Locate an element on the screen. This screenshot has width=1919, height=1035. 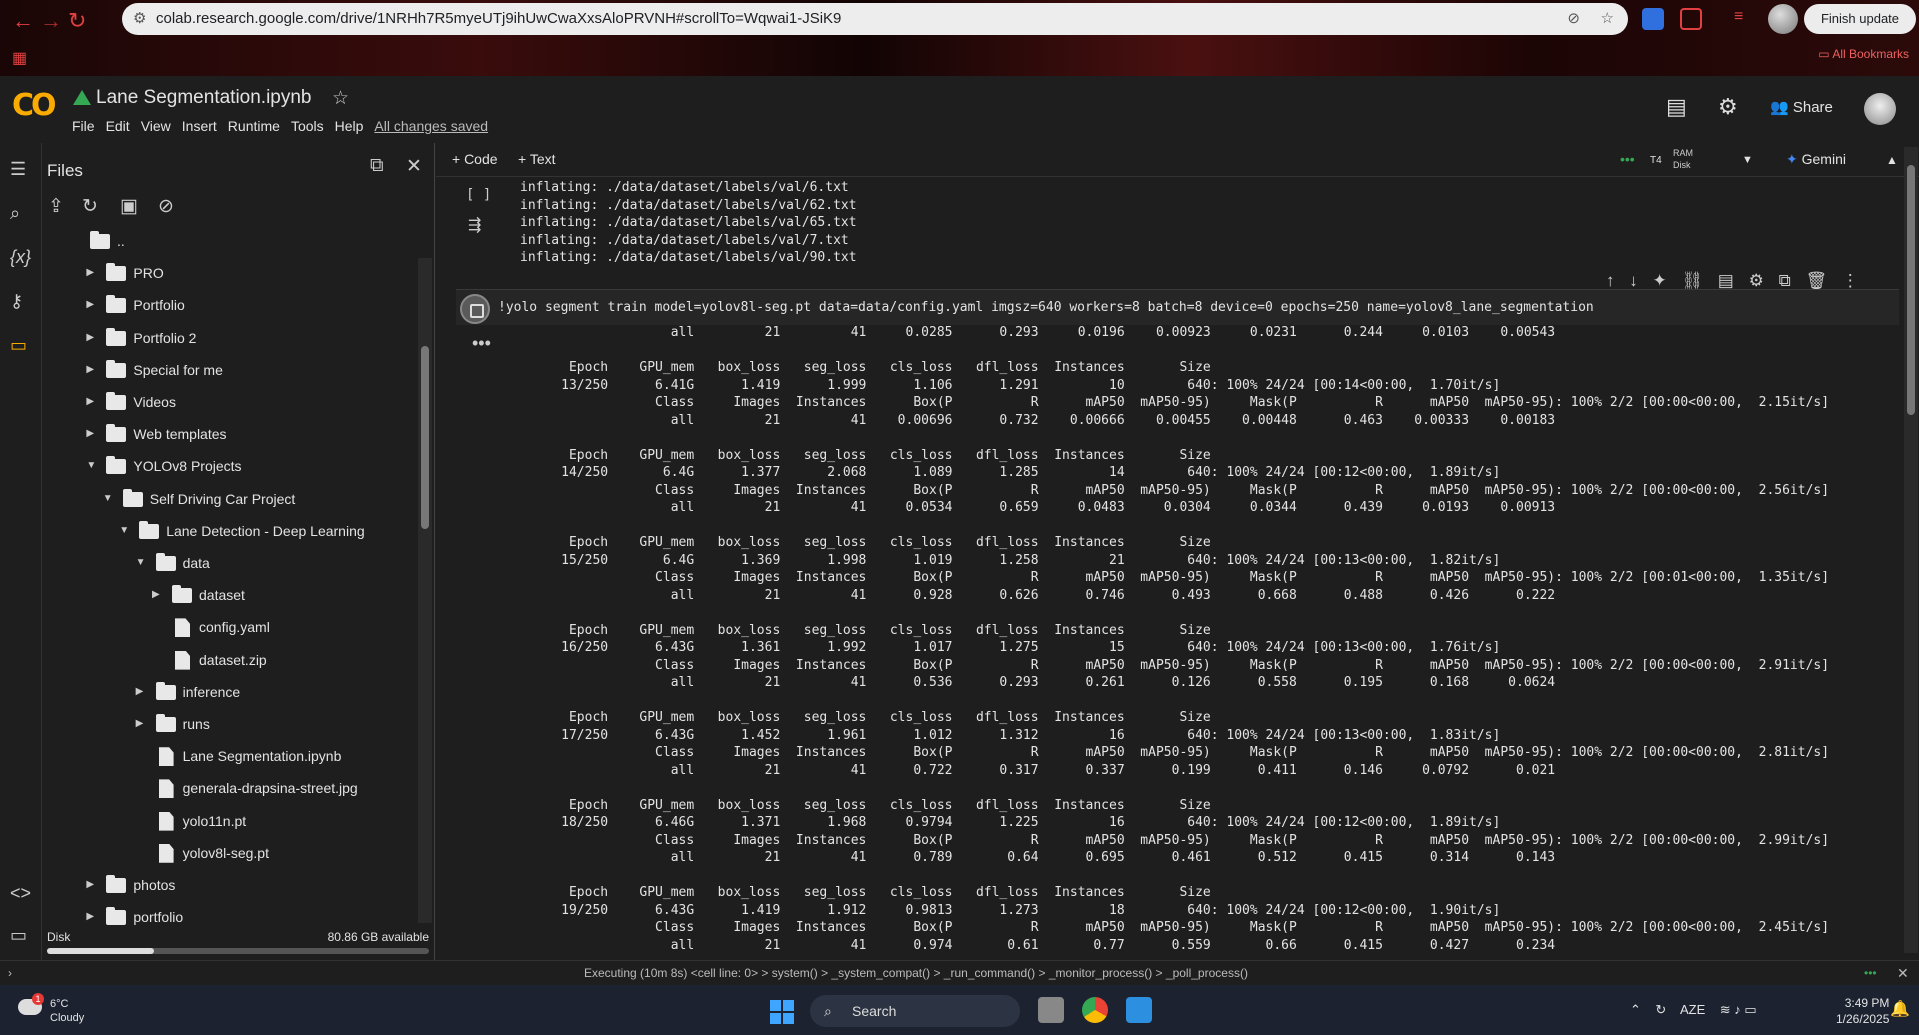
mirror-cell-icon: ⧉ is located at coordinates (1785, 280).